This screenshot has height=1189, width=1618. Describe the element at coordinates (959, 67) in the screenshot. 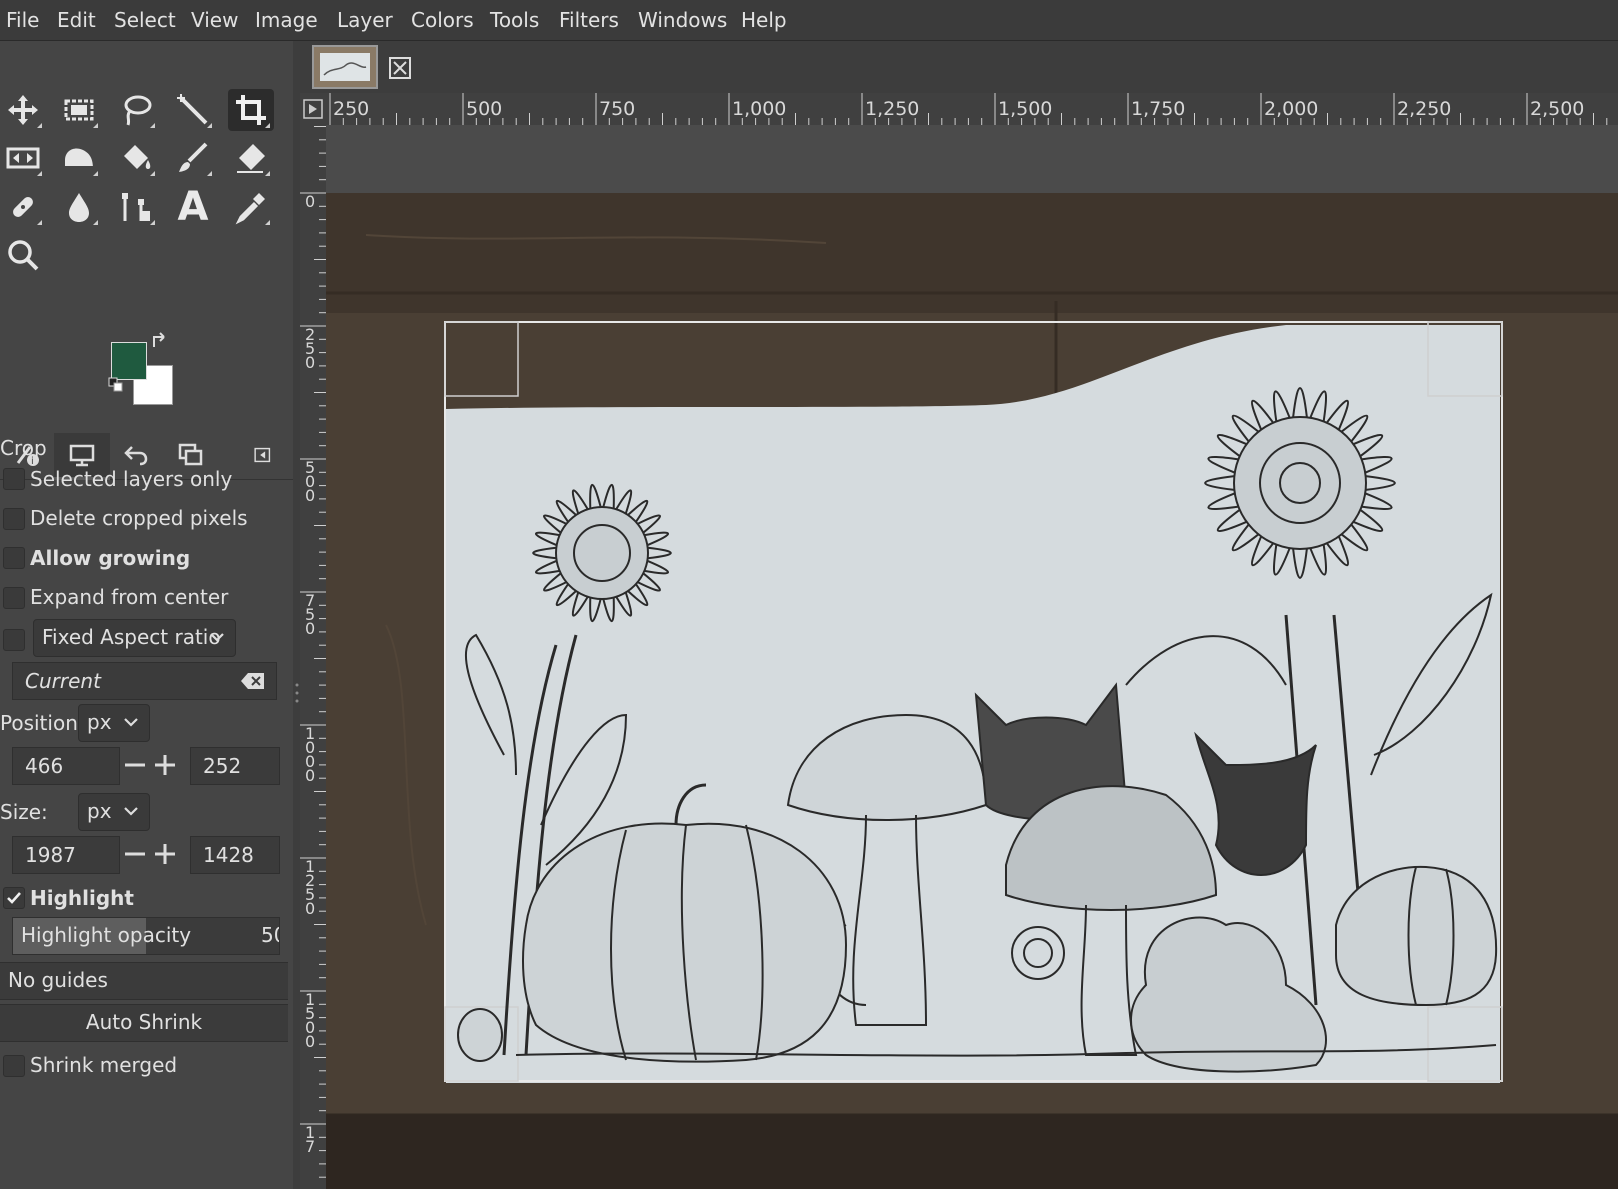

I see `image-tabs-bar` at that location.